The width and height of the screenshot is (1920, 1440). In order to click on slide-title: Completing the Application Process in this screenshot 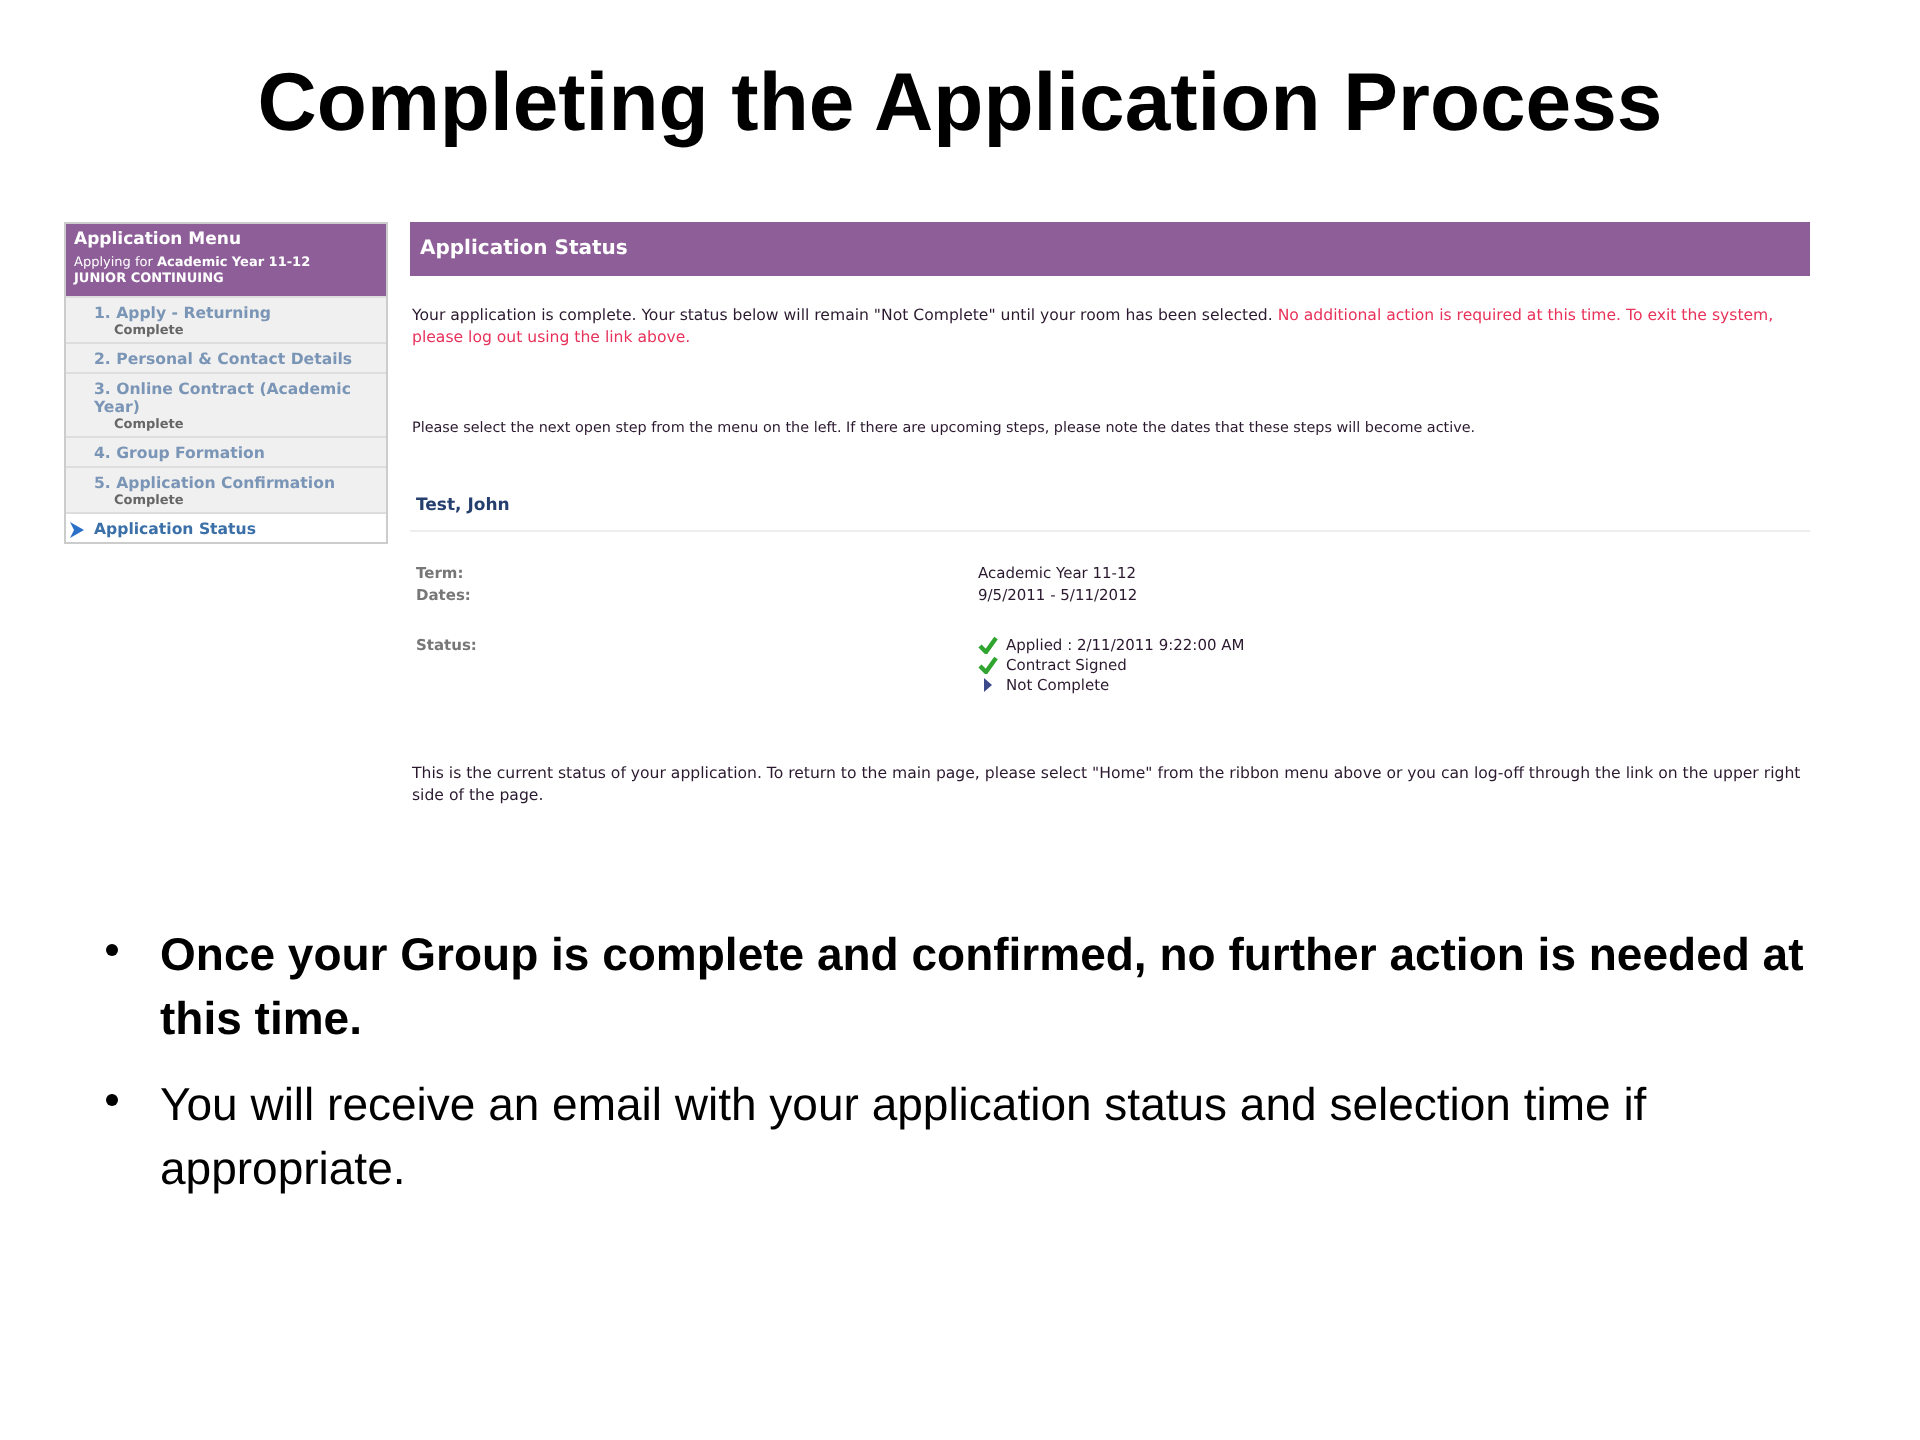, I will do `click(960, 103)`.